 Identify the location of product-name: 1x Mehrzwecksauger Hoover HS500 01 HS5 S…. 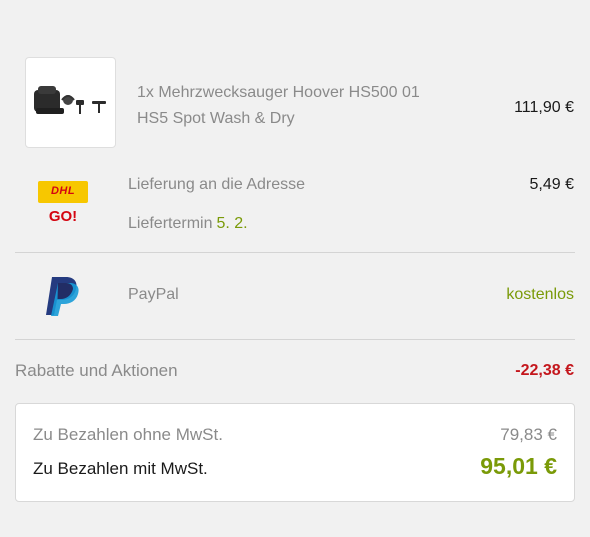
(292, 106).